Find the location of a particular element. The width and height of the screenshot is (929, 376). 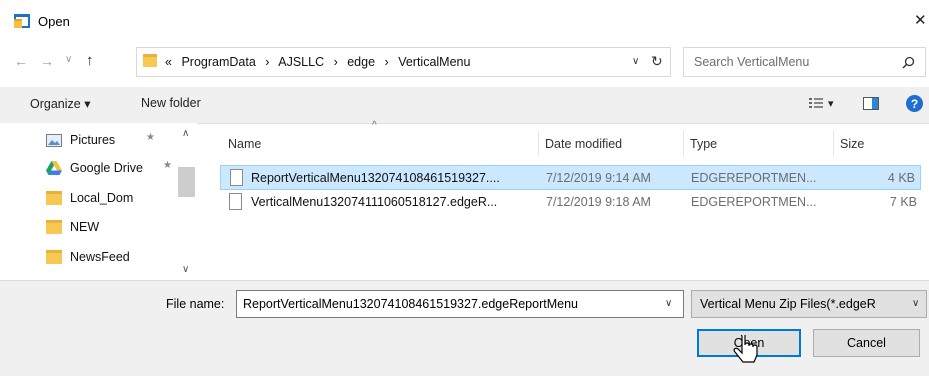

nav-item-new: NEW is located at coordinates (72, 227).